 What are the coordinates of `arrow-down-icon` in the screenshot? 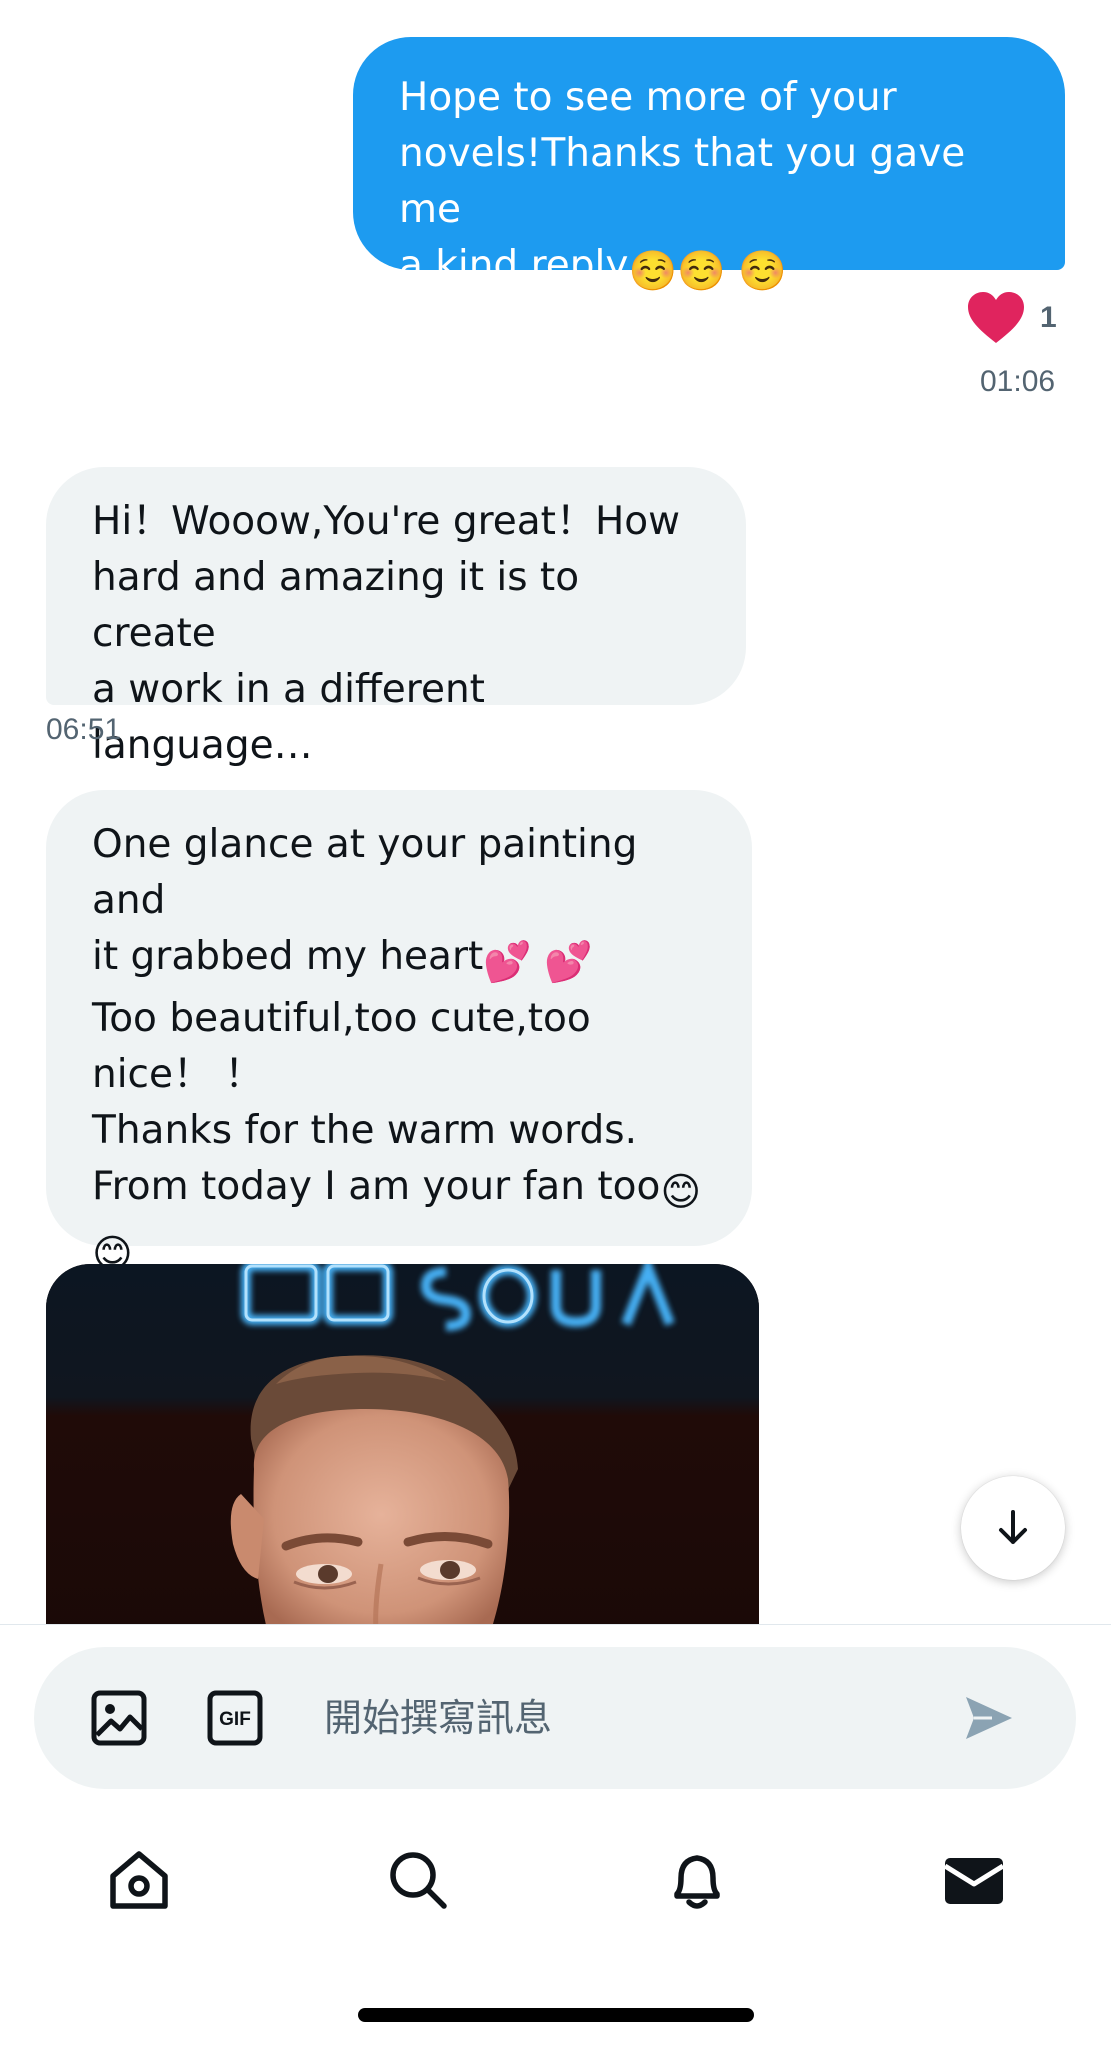 It's located at (1013, 1527).